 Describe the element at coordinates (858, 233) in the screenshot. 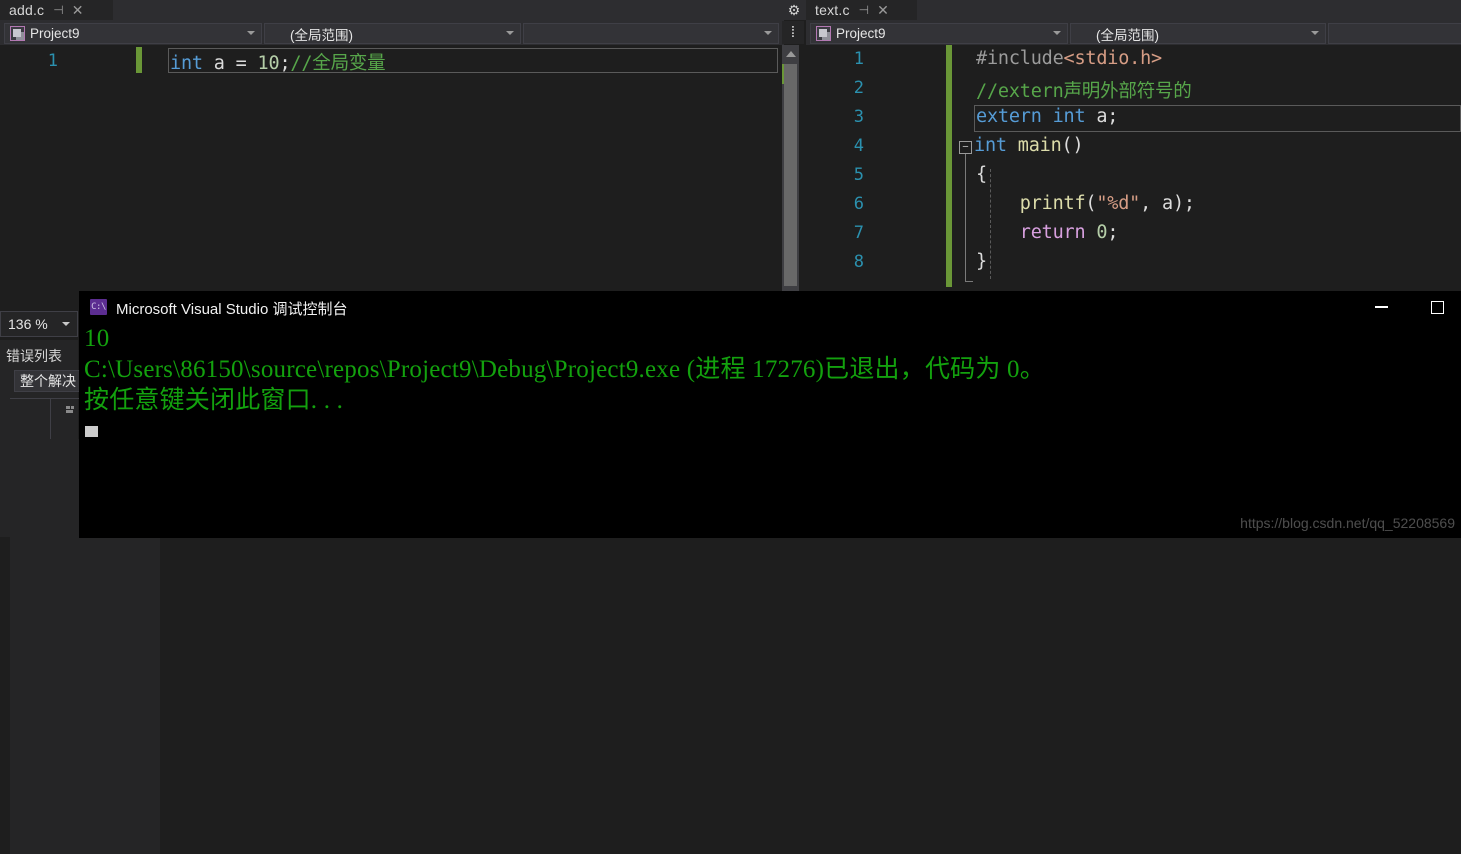

I see `line-number: 7` at that location.